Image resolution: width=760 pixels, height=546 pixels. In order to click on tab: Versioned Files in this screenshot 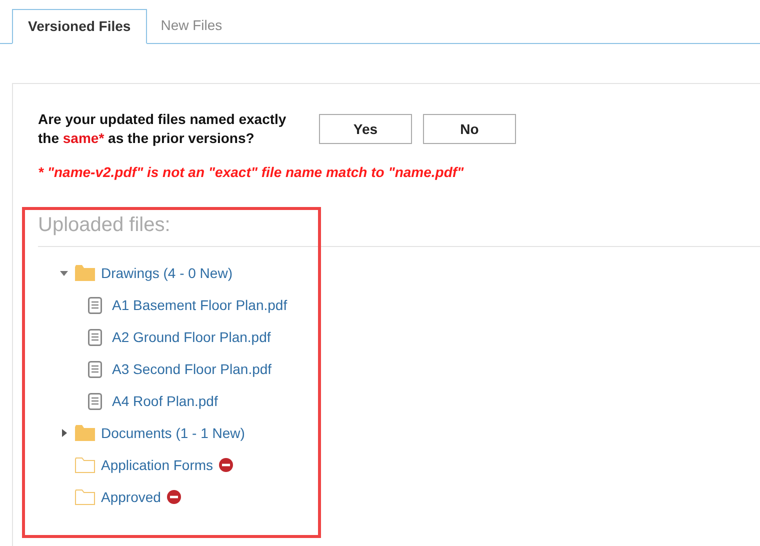, I will do `click(79, 26)`.